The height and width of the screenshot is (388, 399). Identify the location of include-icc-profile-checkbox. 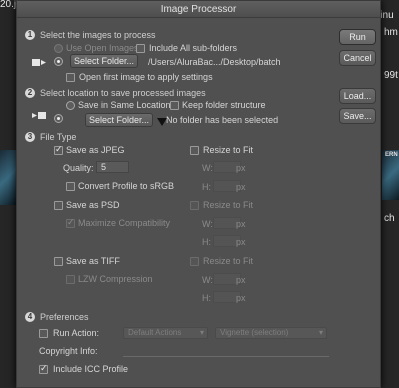
(43, 368).